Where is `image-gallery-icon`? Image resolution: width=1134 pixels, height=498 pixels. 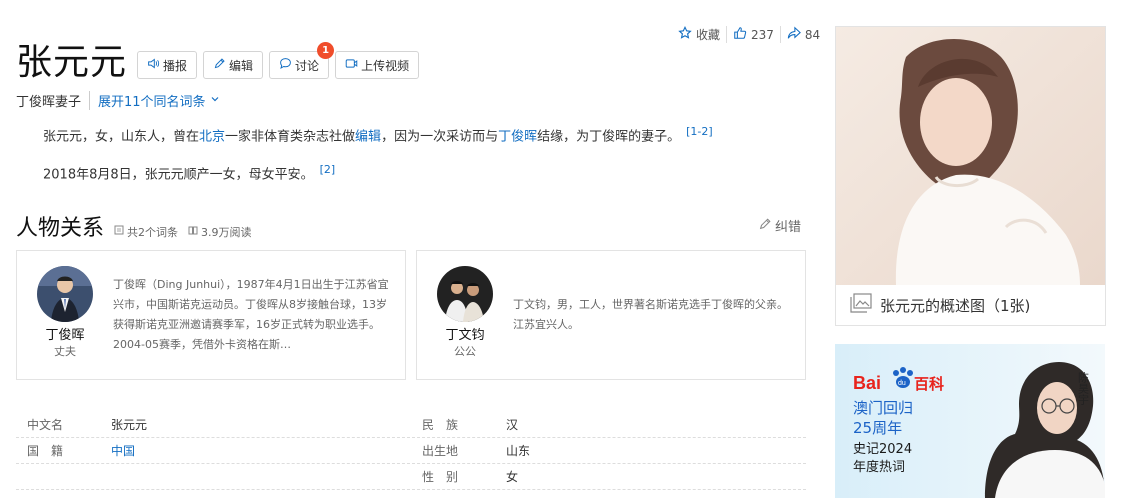
image-gallery-icon is located at coordinates (861, 305).